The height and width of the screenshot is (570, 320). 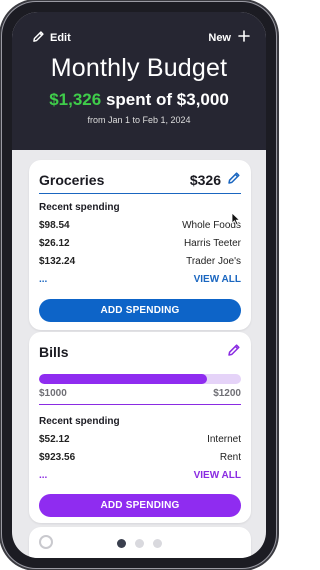 I want to click on spending-merchant: Trader Joe's, so click(x=213, y=261).